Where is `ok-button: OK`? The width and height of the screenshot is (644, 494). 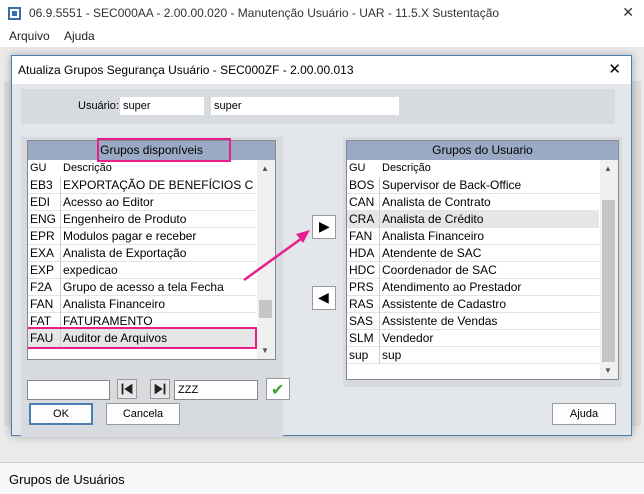
ok-button: OK is located at coordinates (61, 414).